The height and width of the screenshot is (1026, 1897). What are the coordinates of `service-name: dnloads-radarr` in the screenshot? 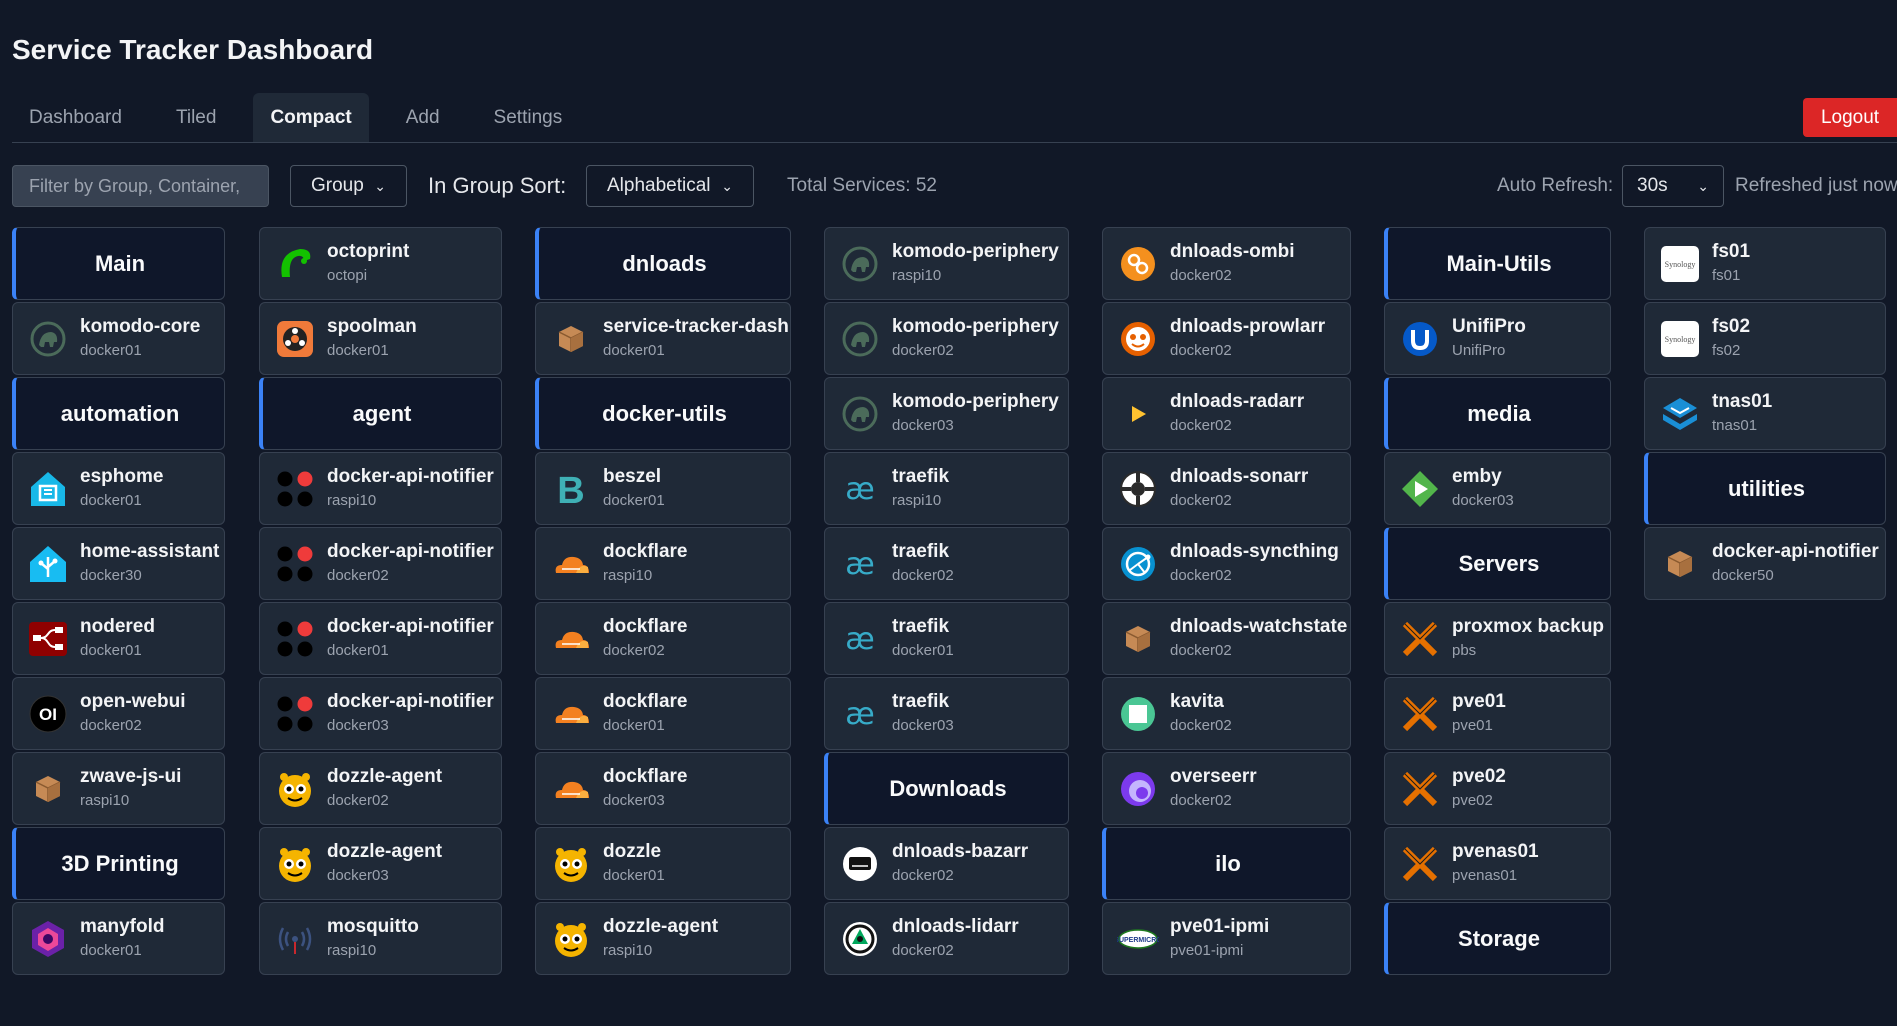 It's located at (1237, 401).